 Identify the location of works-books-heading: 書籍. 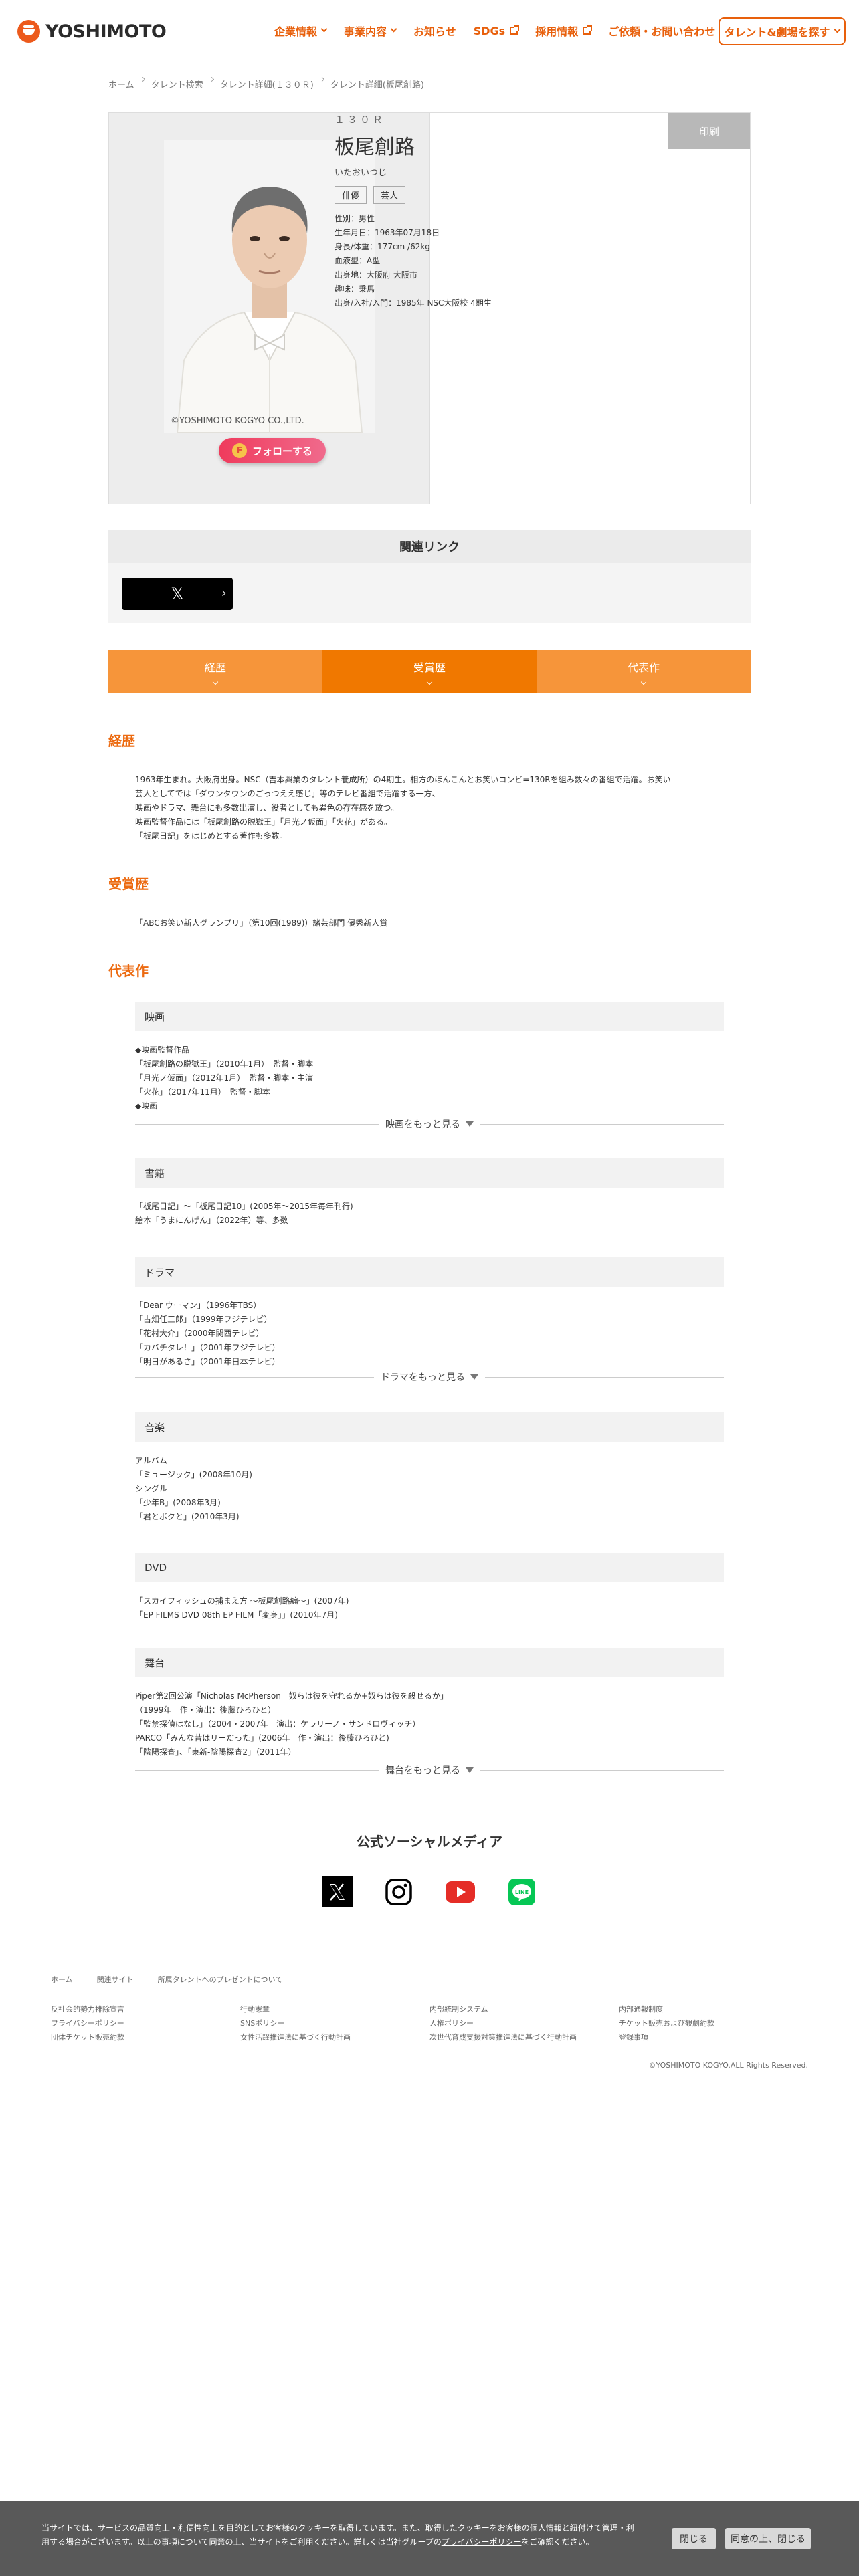
(429, 1173).